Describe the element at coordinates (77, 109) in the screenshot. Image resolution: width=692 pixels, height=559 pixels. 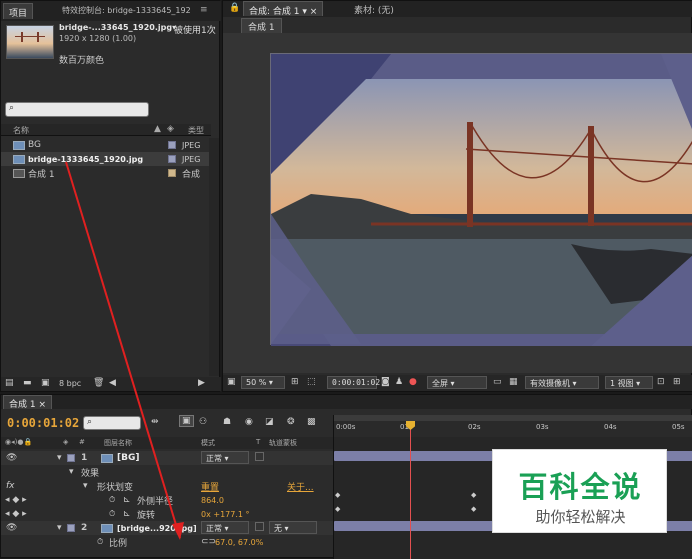
I see `search-input: ⌕` at that location.